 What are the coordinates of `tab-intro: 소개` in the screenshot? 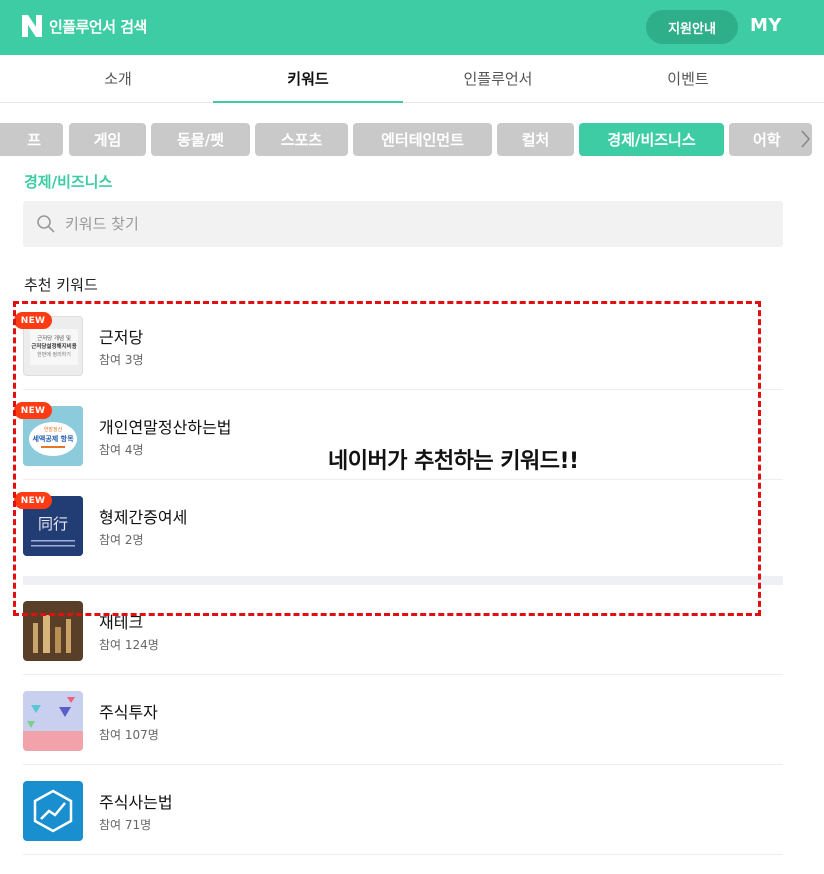 It's located at (118, 78).